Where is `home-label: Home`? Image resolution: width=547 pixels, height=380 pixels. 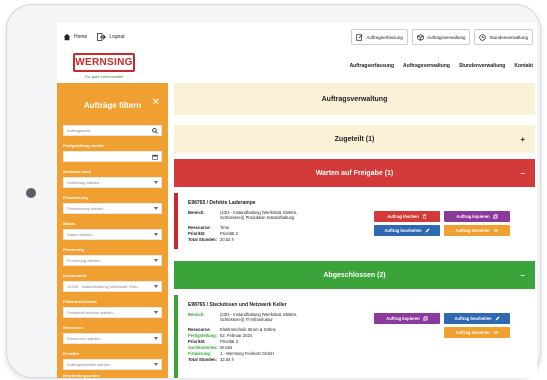
home-label: Home is located at coordinates (81, 37).